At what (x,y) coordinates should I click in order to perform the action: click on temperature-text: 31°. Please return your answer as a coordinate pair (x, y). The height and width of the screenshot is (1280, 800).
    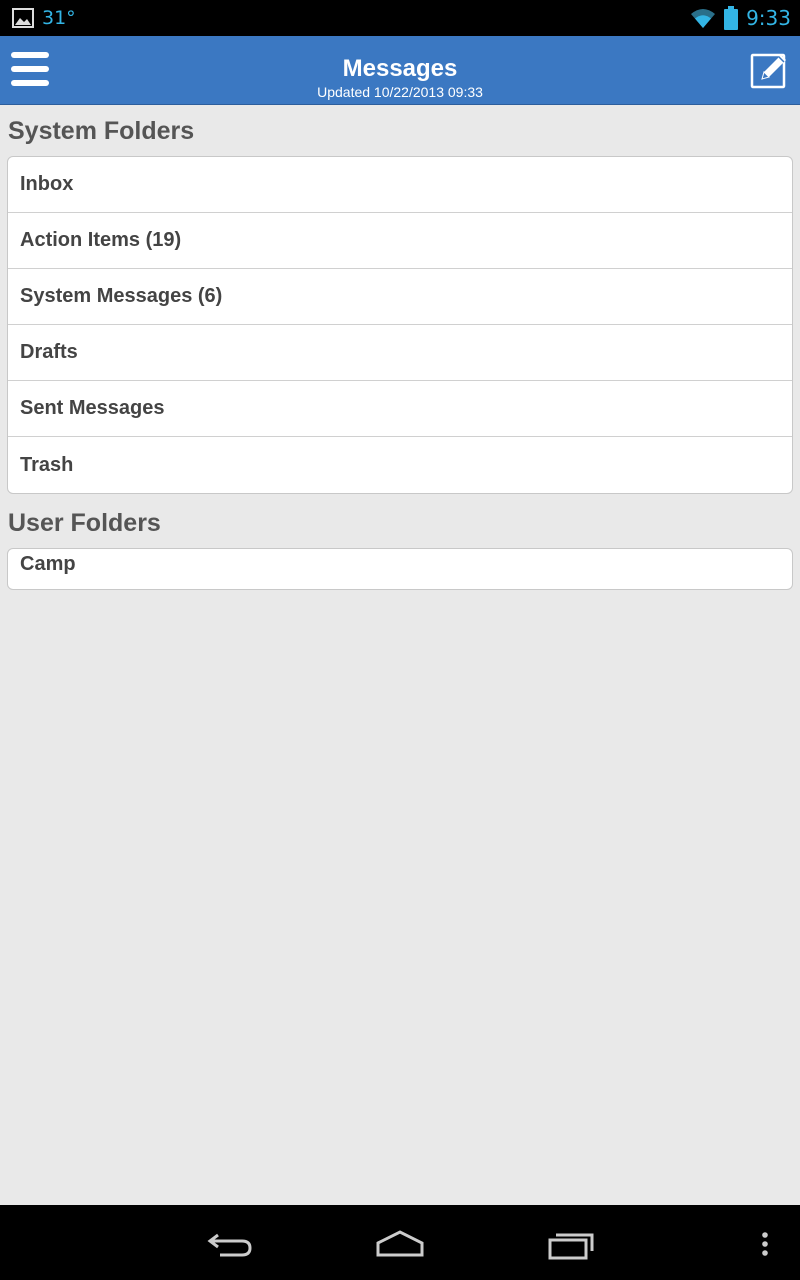
    Looking at the image, I should click on (59, 18).